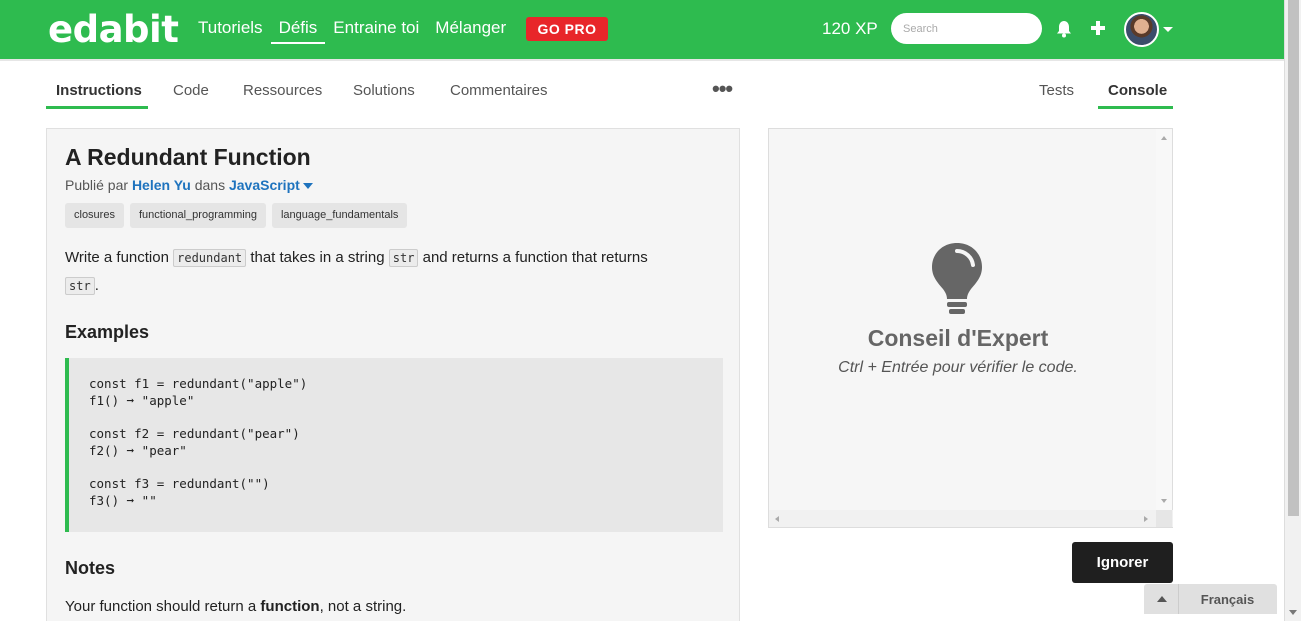  What do you see at coordinates (230, 31) in the screenshot?
I see `nav-tutorials: Tutoriels` at bounding box center [230, 31].